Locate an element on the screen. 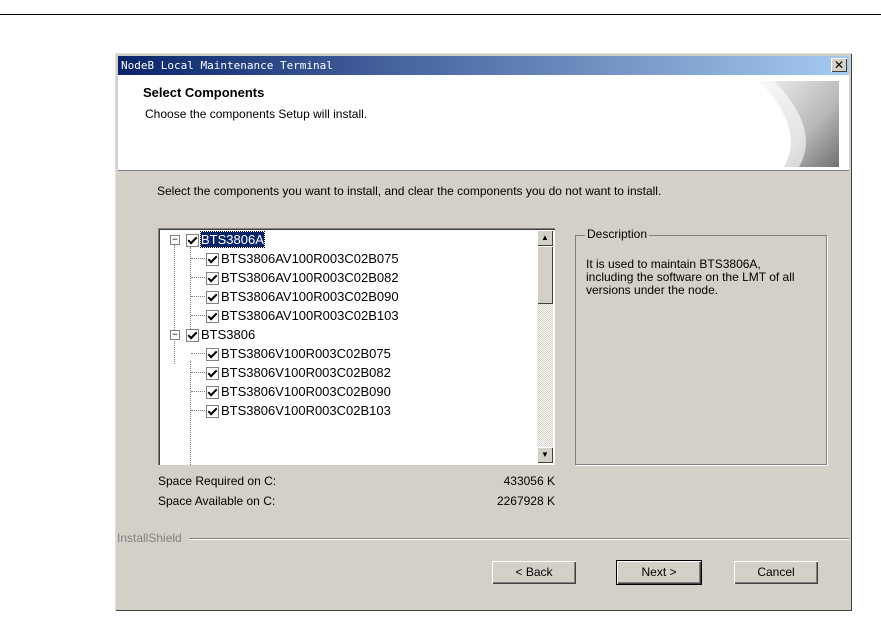 This screenshot has height=617, width=881. next-button: Next > is located at coordinates (659, 572).